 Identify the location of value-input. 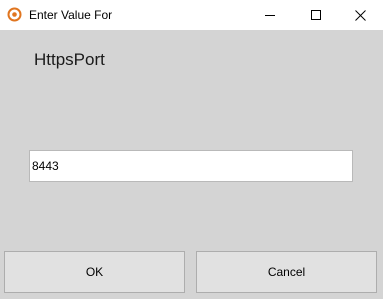
(191, 166).